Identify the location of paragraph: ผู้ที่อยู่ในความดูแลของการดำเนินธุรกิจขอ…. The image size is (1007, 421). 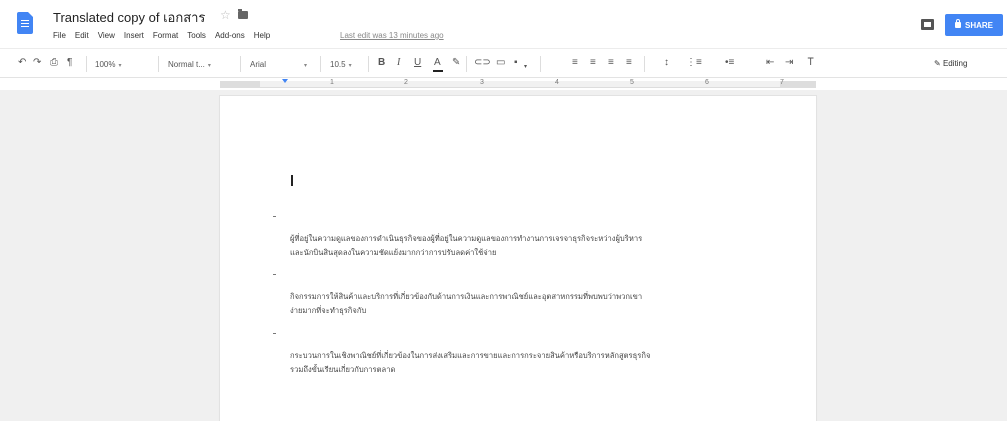
(525, 246).